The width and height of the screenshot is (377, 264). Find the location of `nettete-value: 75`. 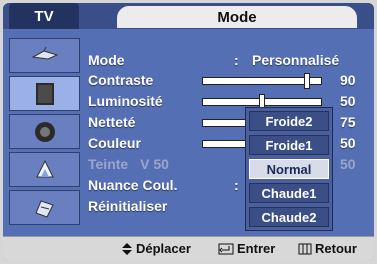

nettete-value: 75 is located at coordinates (348, 122).